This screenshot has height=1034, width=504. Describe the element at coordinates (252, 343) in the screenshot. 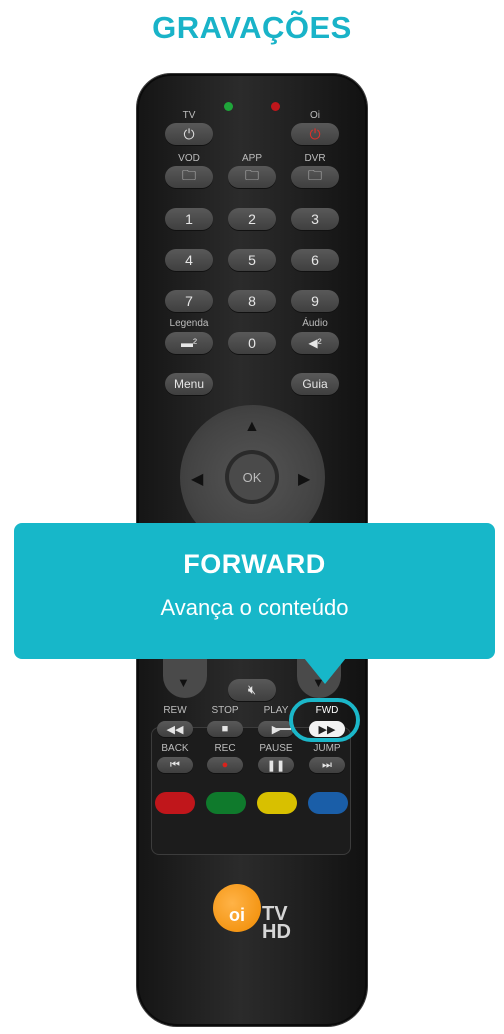

I see `number-0-button: 0` at that location.